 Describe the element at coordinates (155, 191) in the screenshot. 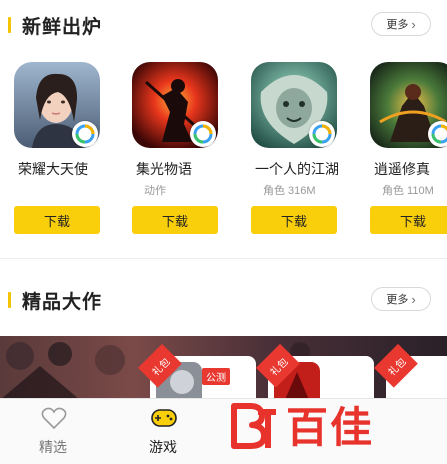

I see `game-meta: 动作` at that location.